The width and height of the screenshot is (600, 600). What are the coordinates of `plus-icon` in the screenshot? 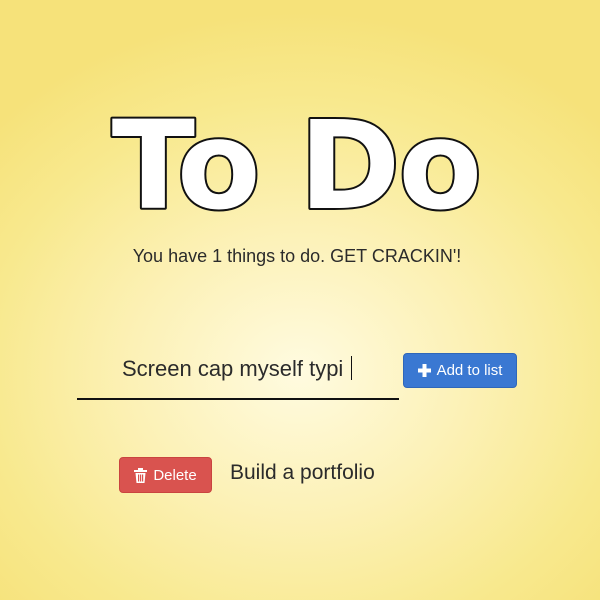 It's located at (424, 370).